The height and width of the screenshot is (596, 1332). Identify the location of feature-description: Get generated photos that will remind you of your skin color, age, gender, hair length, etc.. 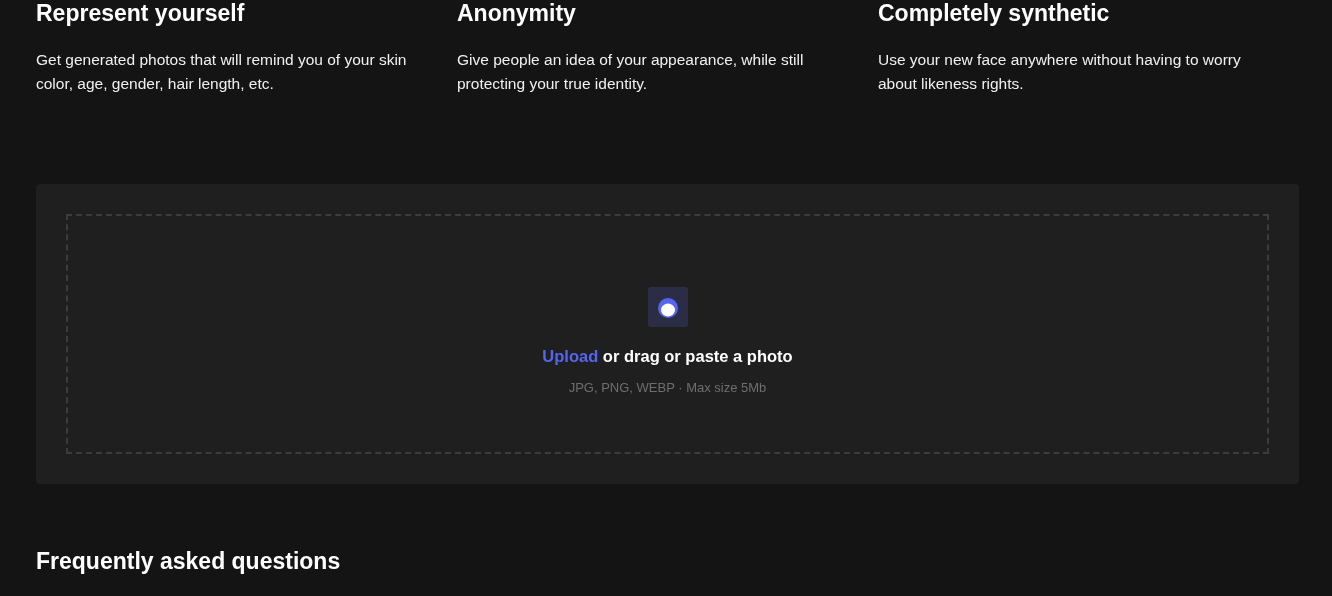
(222, 72).